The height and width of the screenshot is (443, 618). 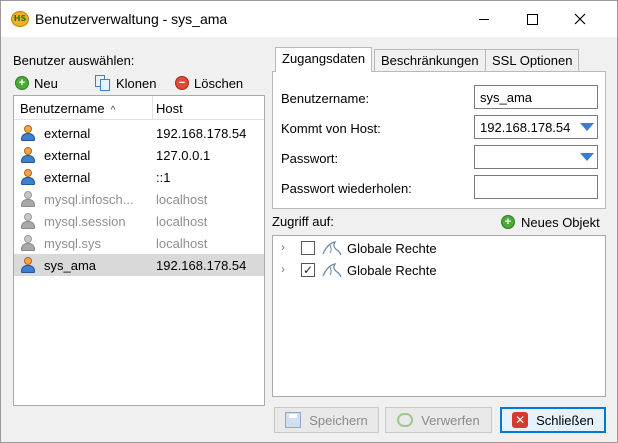 I want to click on delete-icon: −, so click(x=182, y=83).